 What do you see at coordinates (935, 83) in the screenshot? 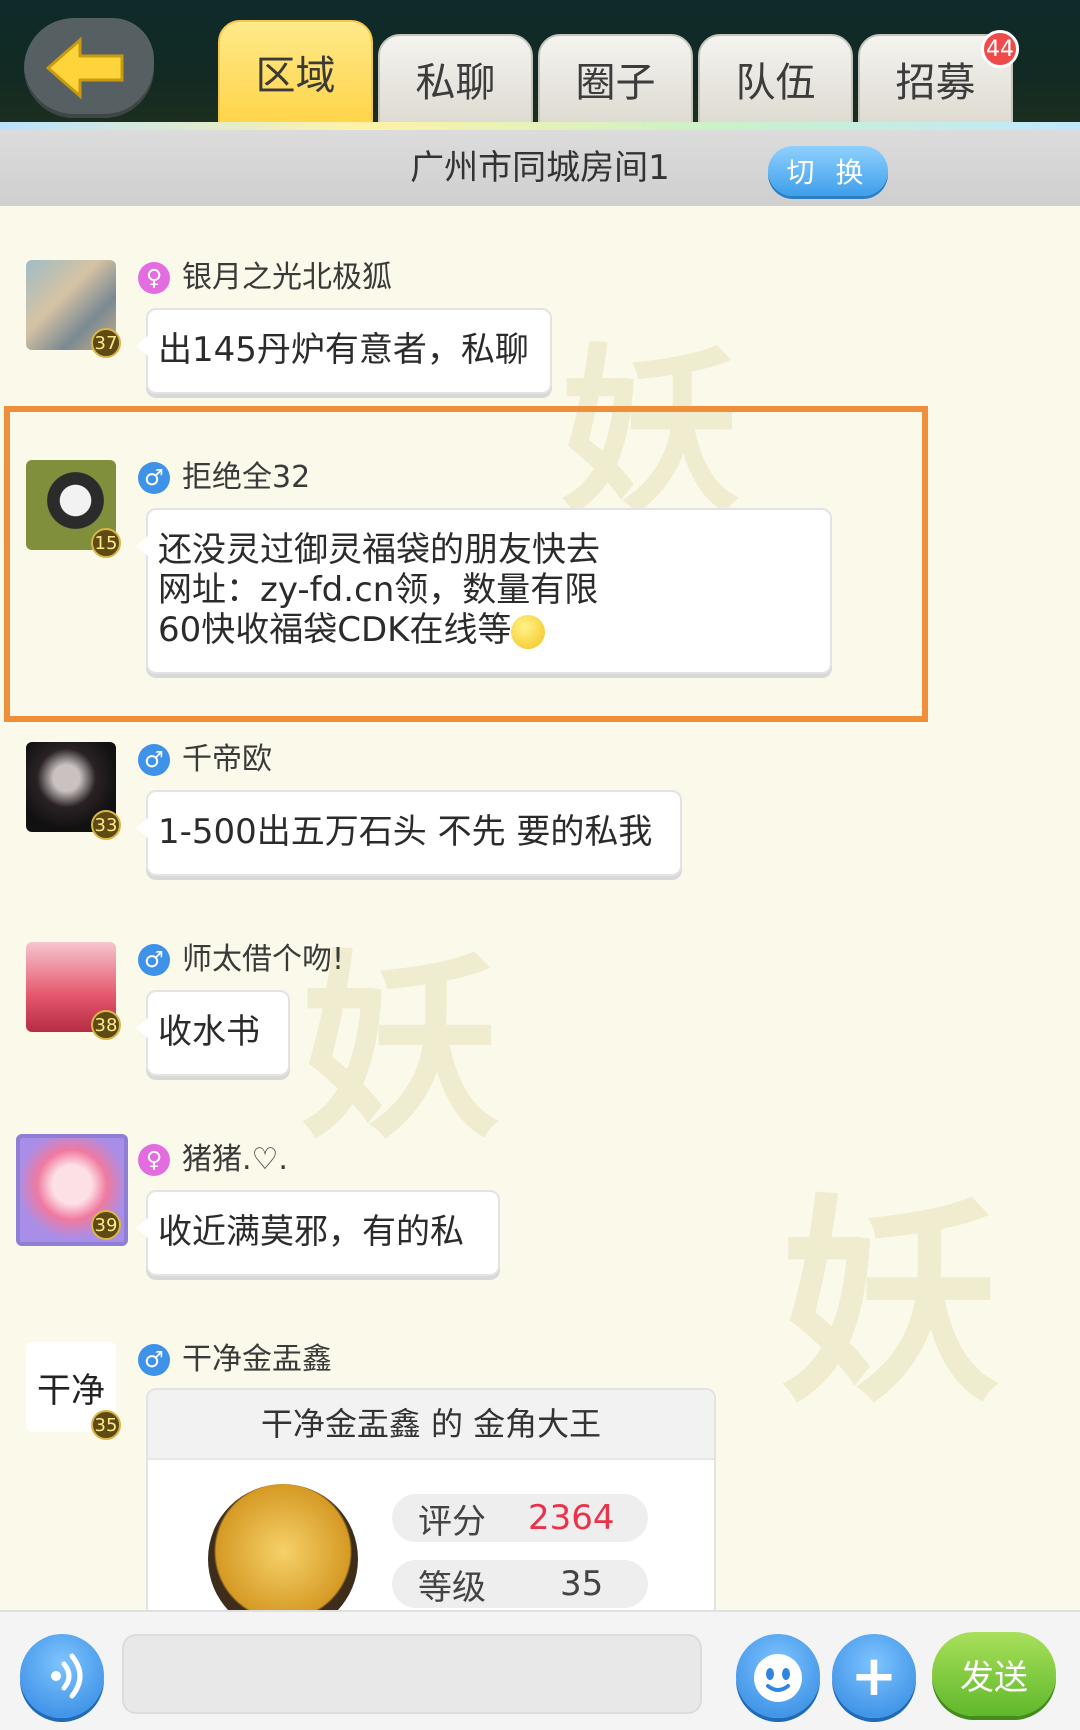
I see `tab-label: 招募` at bounding box center [935, 83].